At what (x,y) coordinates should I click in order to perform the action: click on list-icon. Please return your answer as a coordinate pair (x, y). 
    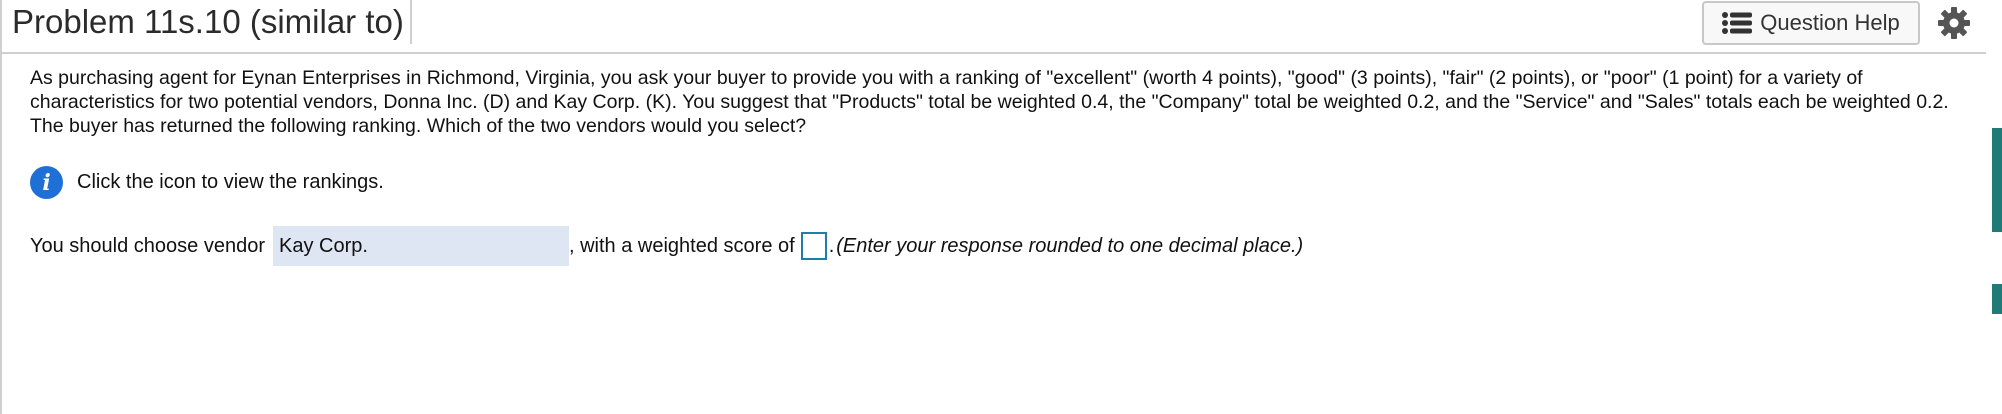
    Looking at the image, I should click on (1737, 23).